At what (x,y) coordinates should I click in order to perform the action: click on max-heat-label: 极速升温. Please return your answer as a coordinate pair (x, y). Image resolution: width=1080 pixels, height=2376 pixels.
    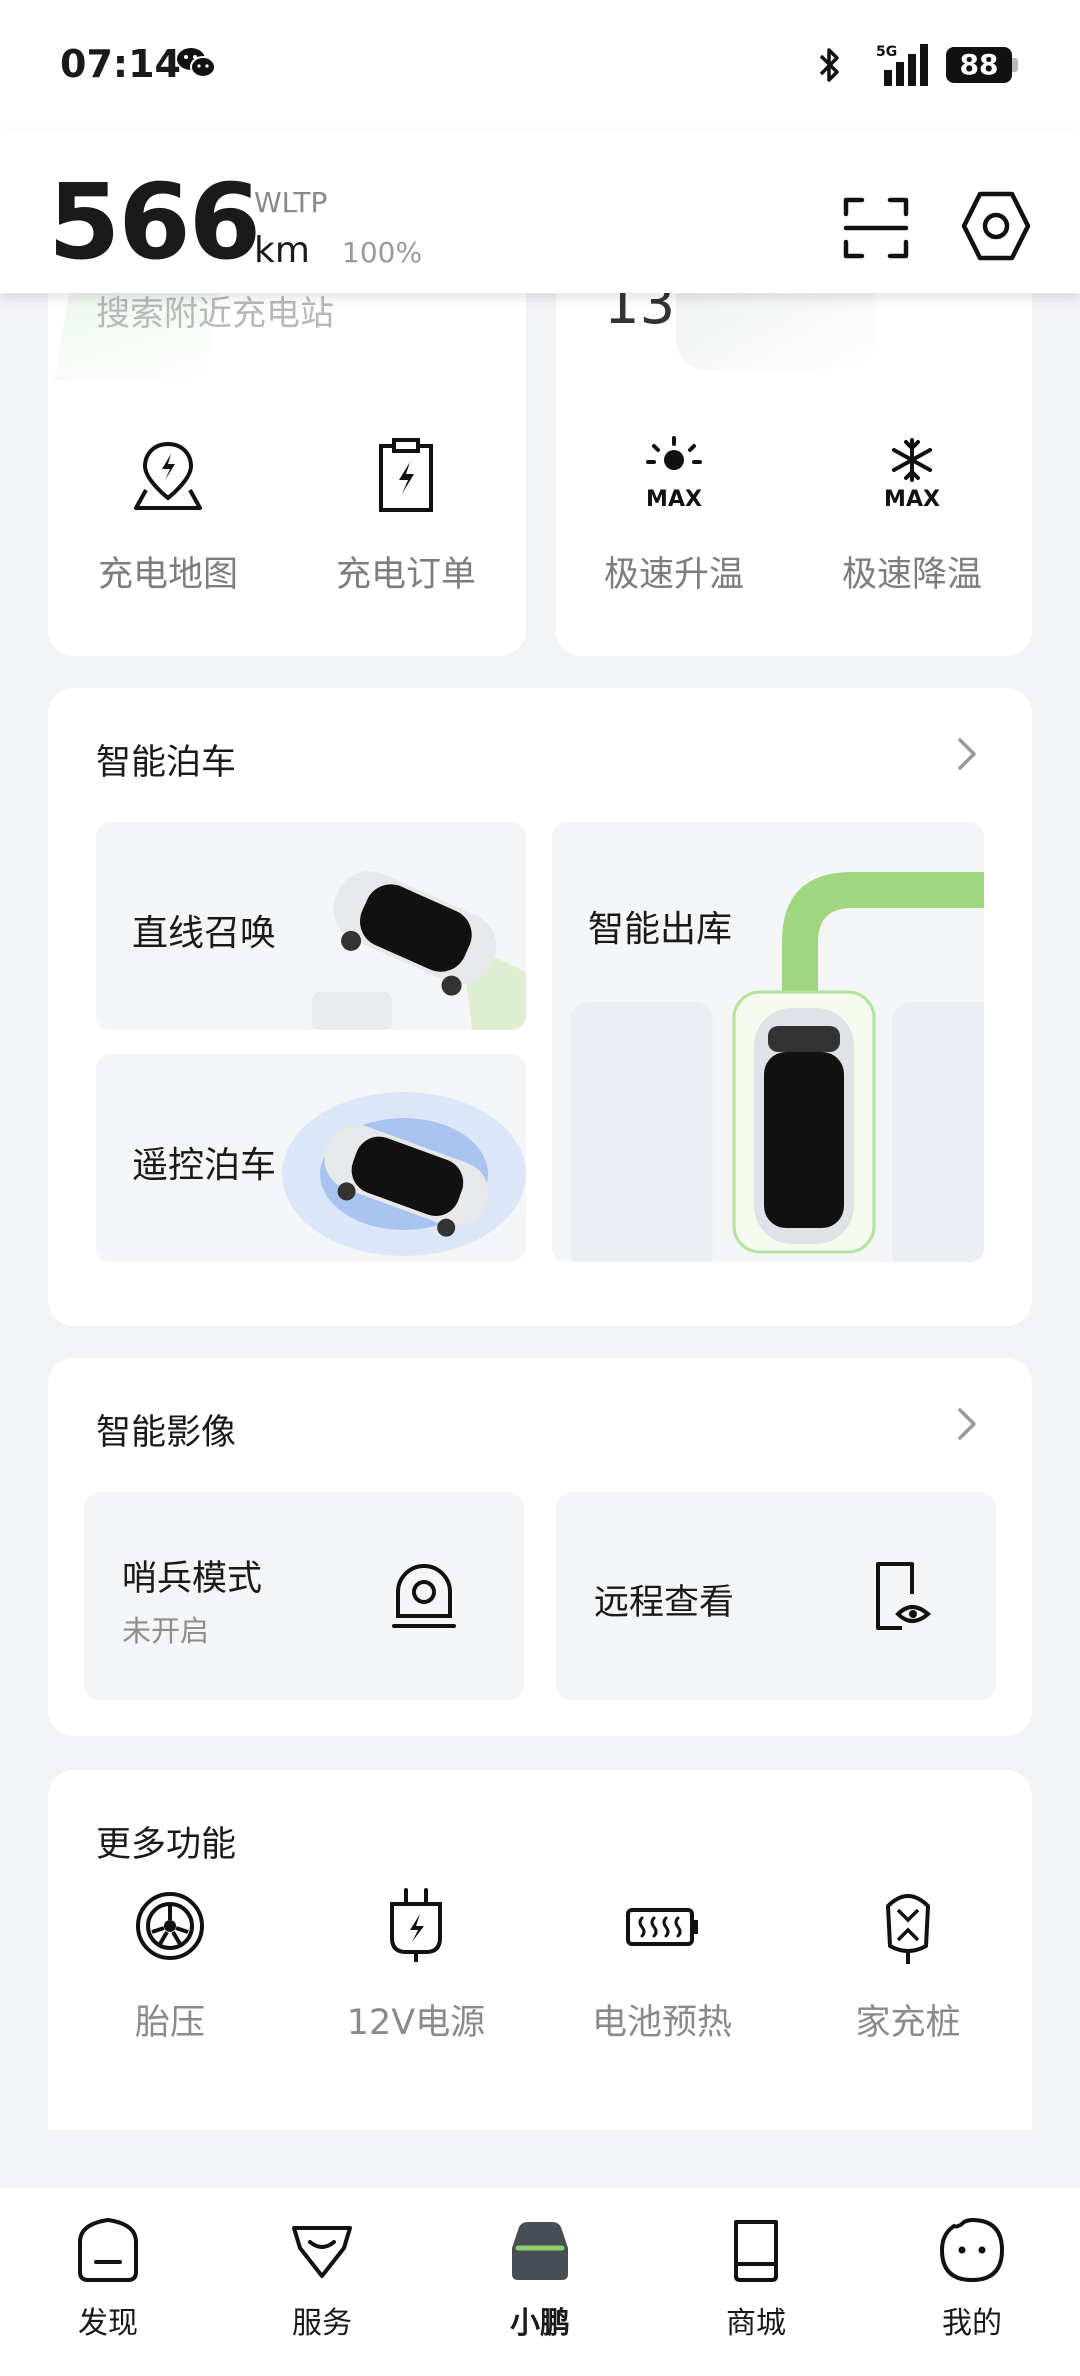
    Looking at the image, I should click on (673, 575).